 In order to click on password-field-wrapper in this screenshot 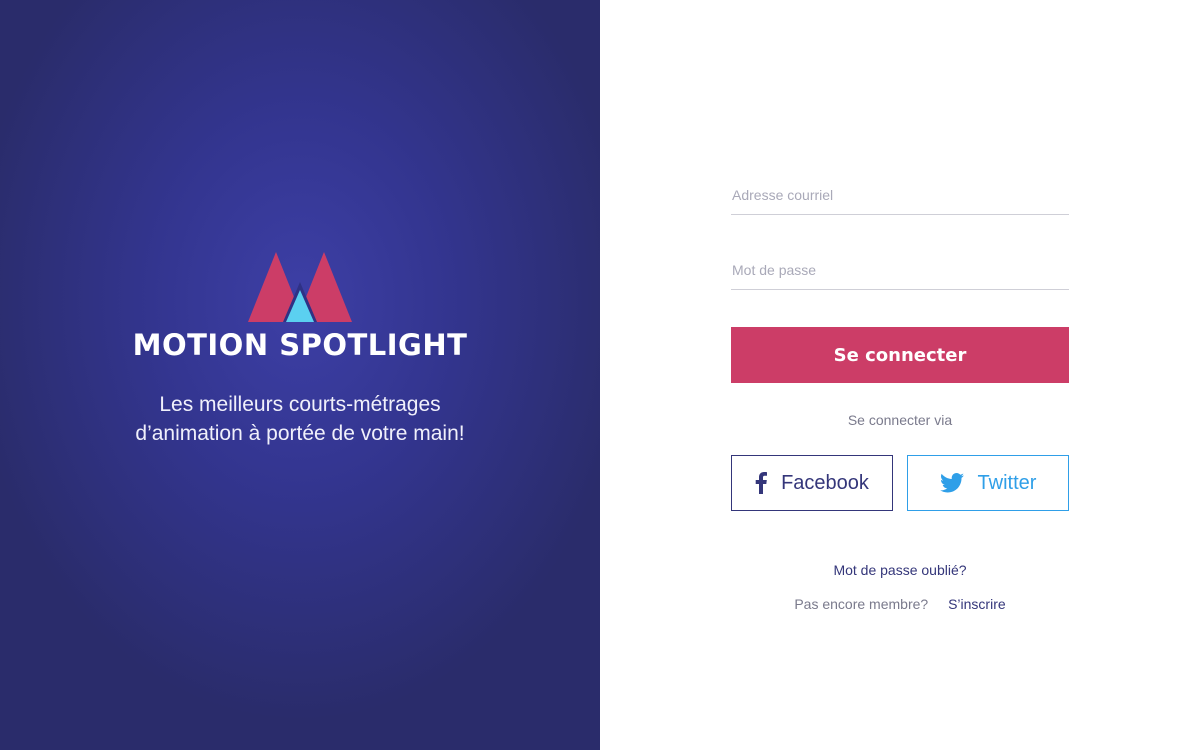, I will do `click(900, 270)`.